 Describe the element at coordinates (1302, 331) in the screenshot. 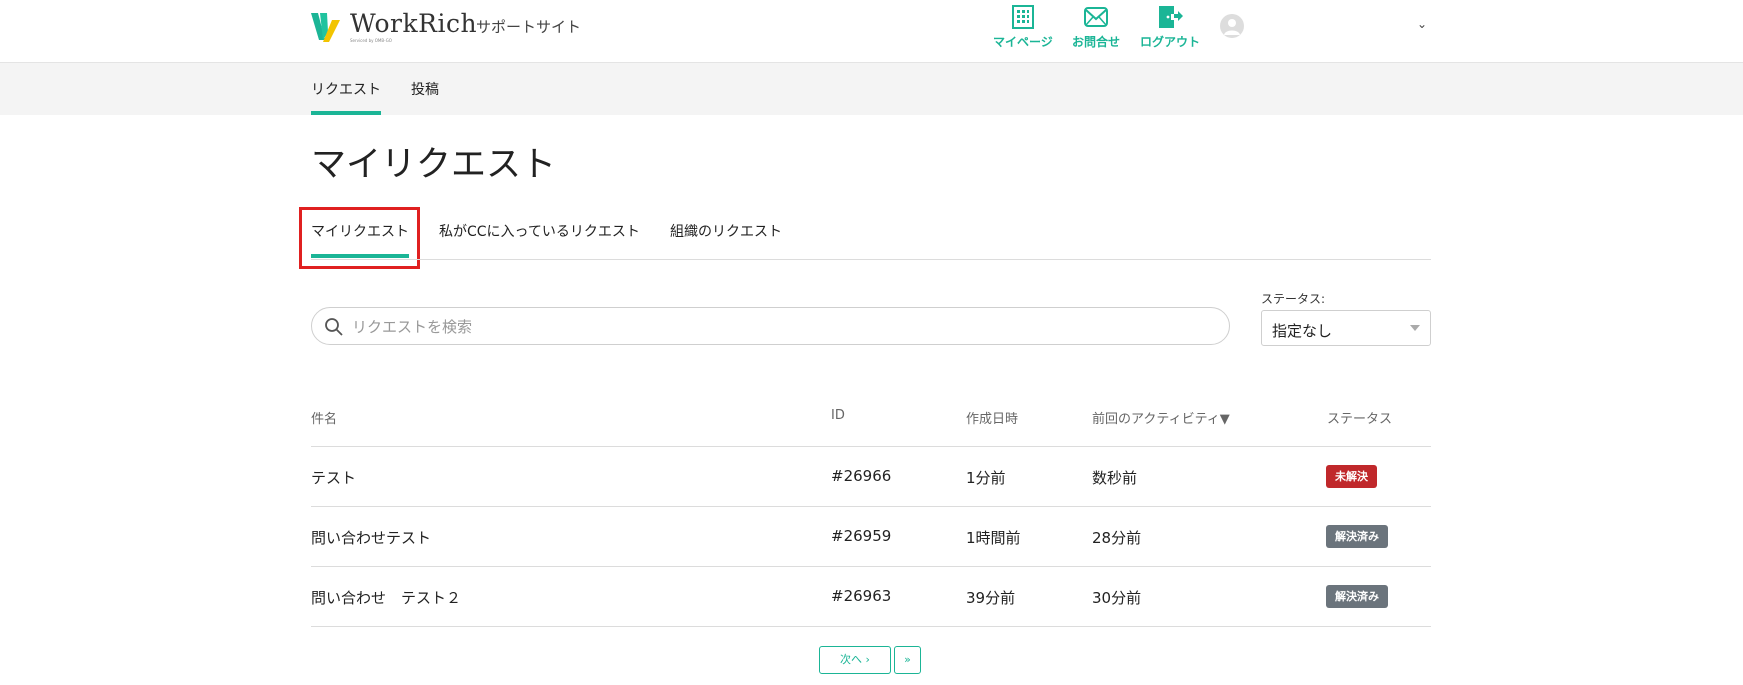

I see `status-filter-value: 指定なし` at that location.